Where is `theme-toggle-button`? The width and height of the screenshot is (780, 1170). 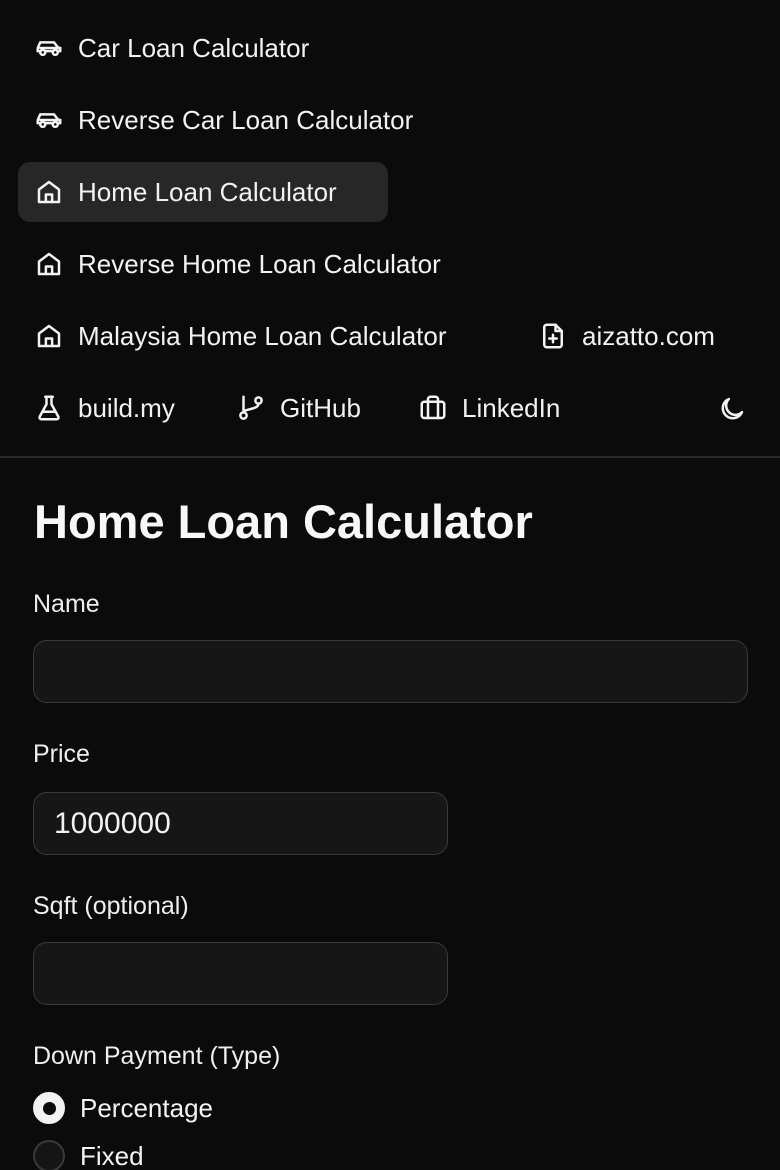
theme-toggle-button is located at coordinates (732, 409).